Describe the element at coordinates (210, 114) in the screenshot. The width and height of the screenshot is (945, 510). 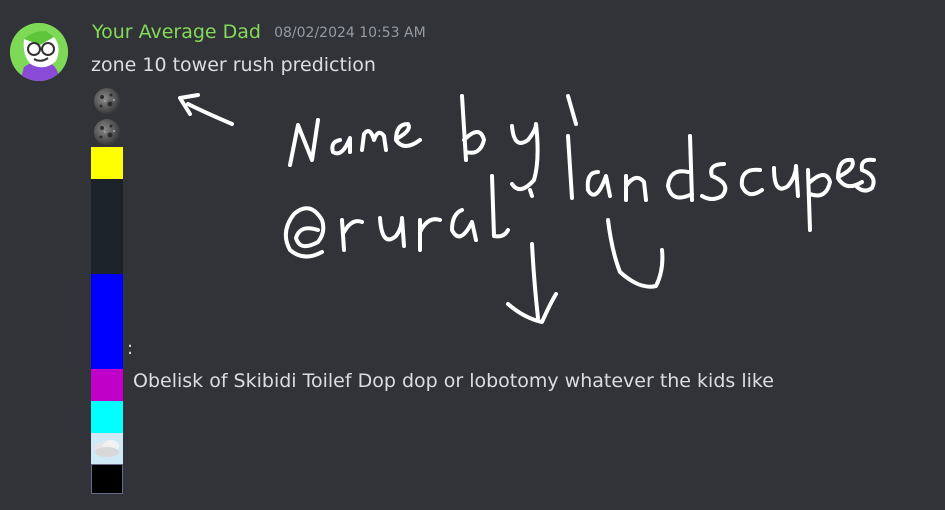
I see `arrow-stroke` at that location.